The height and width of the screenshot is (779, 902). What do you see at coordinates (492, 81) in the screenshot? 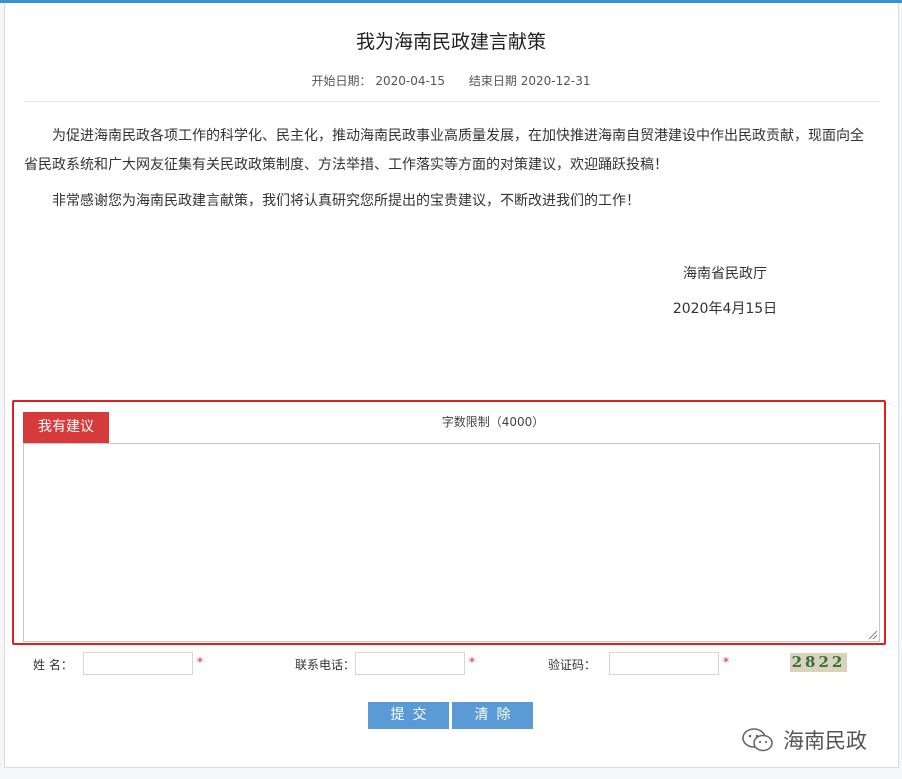
I see `end-date-label: 结束日期` at bounding box center [492, 81].